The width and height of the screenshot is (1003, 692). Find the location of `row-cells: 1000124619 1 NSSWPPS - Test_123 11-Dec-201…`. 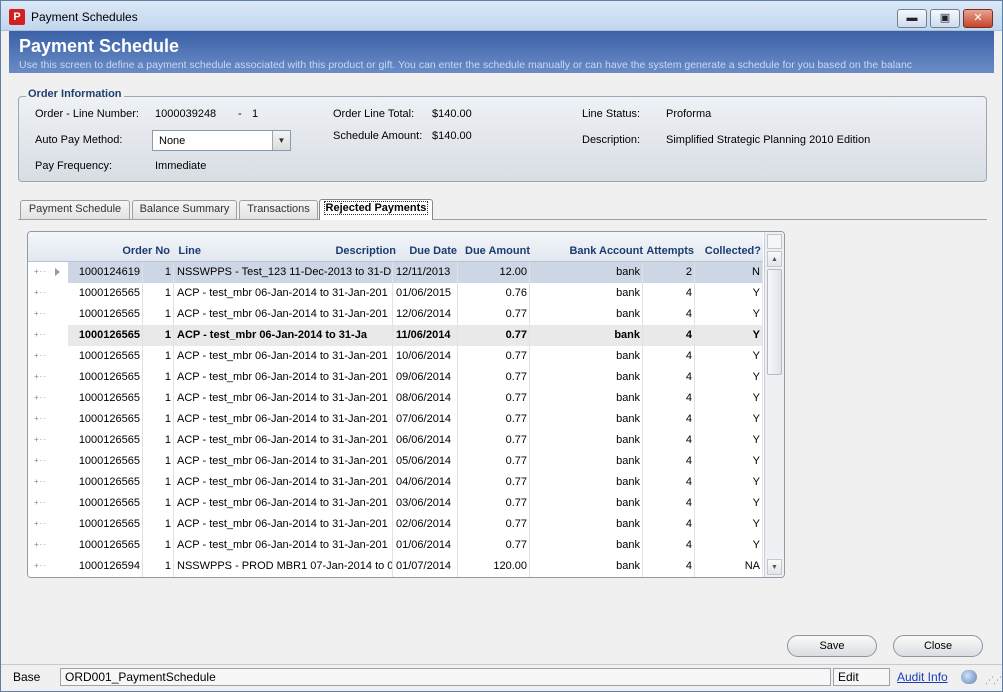

row-cells: 1000124619 1 NSSWPPS - Test_123 11-Dec-201… is located at coordinates (415, 272).